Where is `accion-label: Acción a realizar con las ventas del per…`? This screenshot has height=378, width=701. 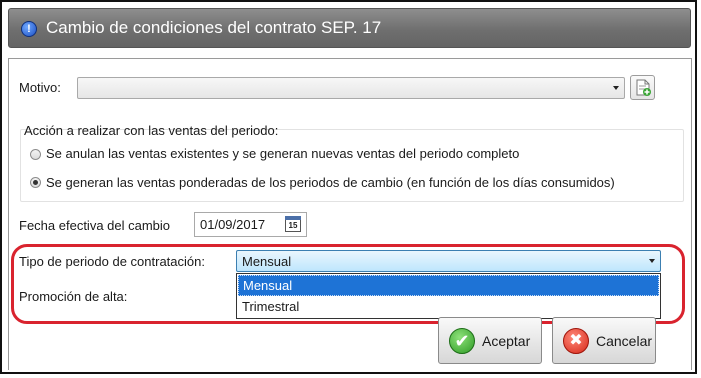
accion-label: Acción a realizar con las ventas del per… is located at coordinates (151, 130).